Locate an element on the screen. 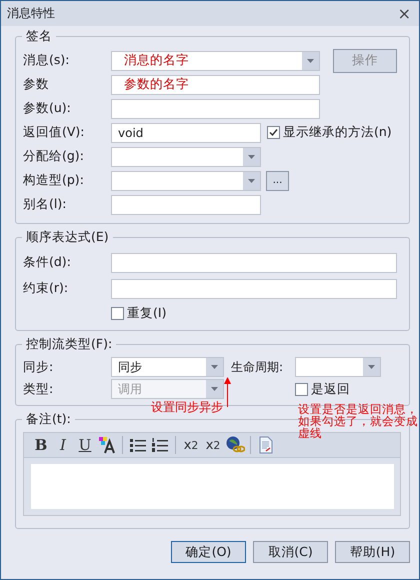 The width and height of the screenshot is (420, 580). window-title: 消息特性 is located at coordinates (31, 13).